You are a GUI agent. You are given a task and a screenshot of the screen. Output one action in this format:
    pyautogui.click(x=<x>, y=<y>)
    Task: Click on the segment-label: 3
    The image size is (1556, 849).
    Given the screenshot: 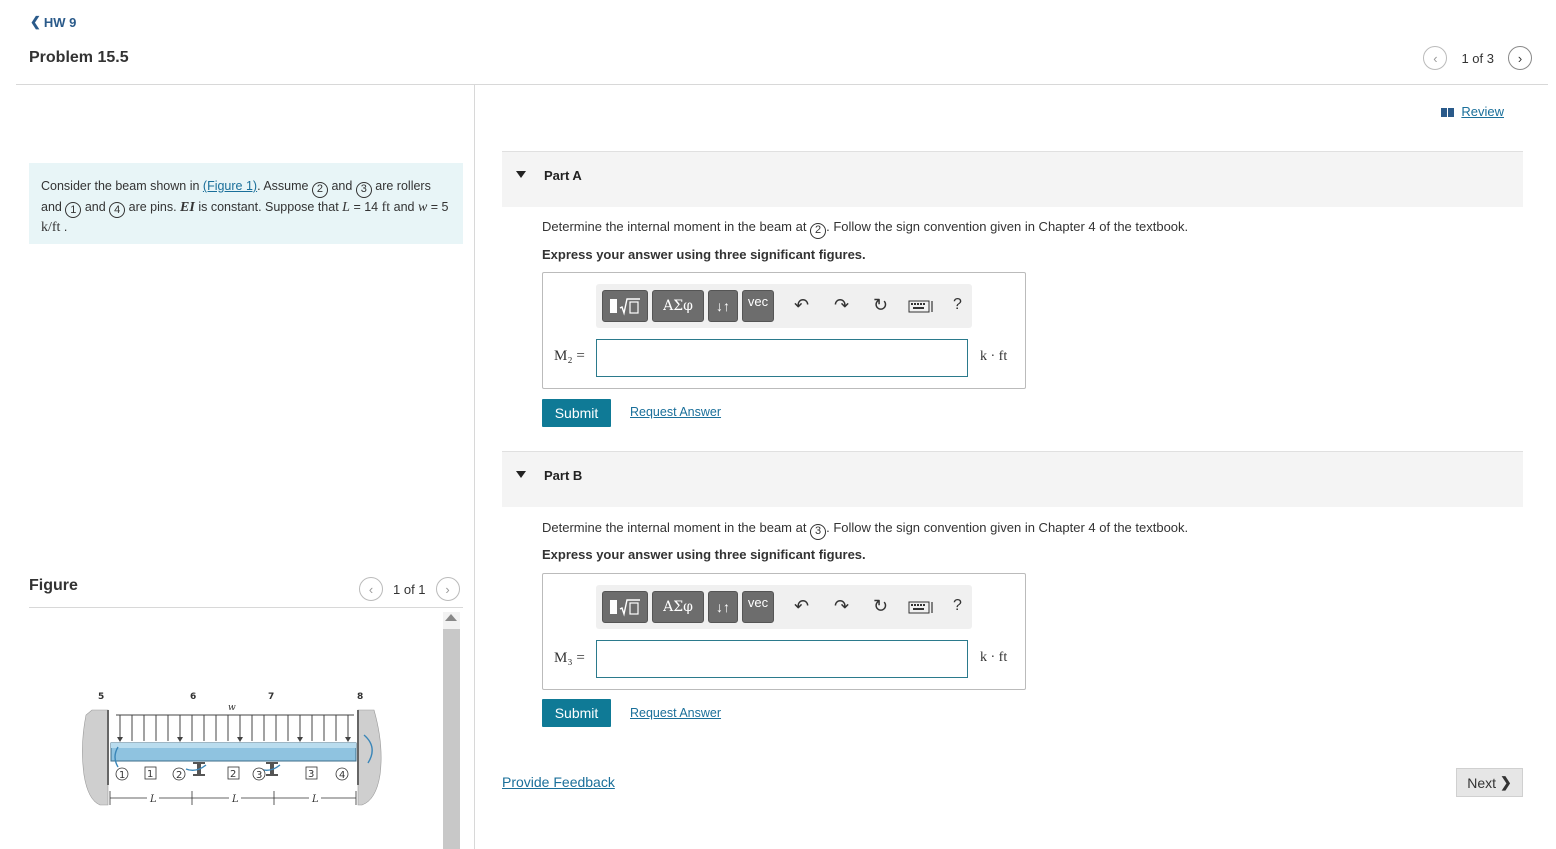 What is the action you would take?
    pyautogui.click(x=311, y=774)
    